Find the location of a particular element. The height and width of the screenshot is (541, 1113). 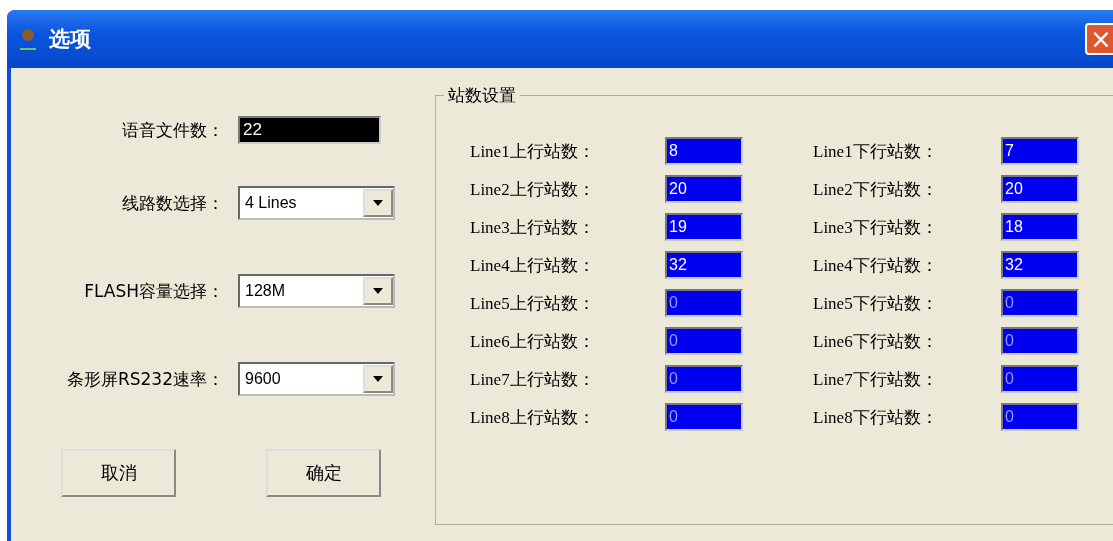

dropdown: 128M is located at coordinates (316, 291).